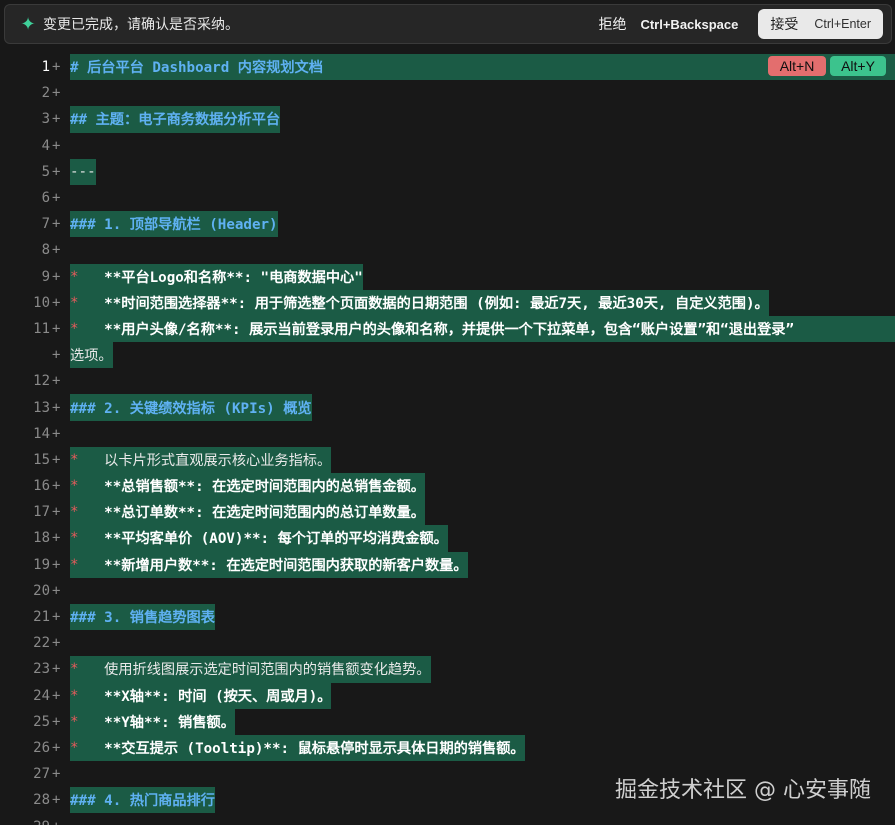  Describe the element at coordinates (51, 171) in the screenshot. I see `line-gutter: 5 +` at that location.